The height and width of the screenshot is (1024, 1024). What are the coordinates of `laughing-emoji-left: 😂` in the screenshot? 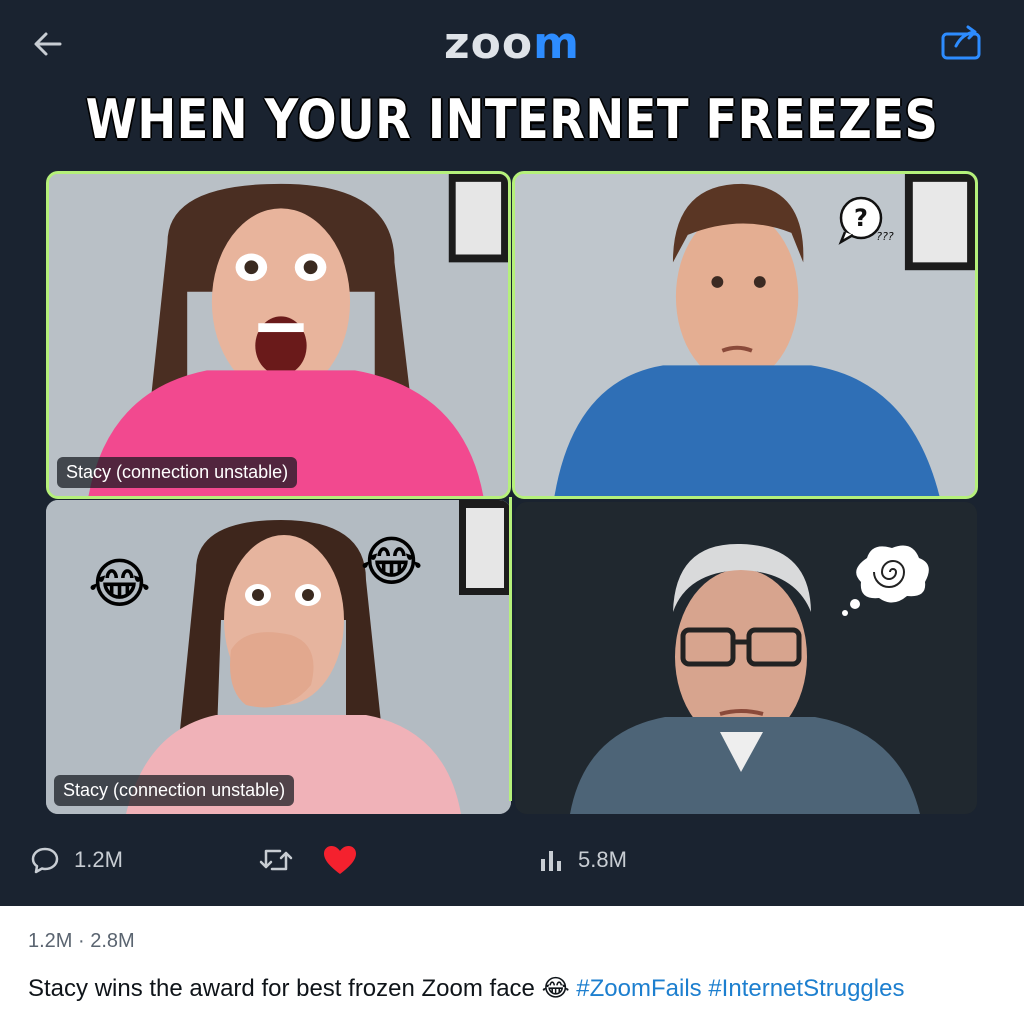 It's located at (120, 583).